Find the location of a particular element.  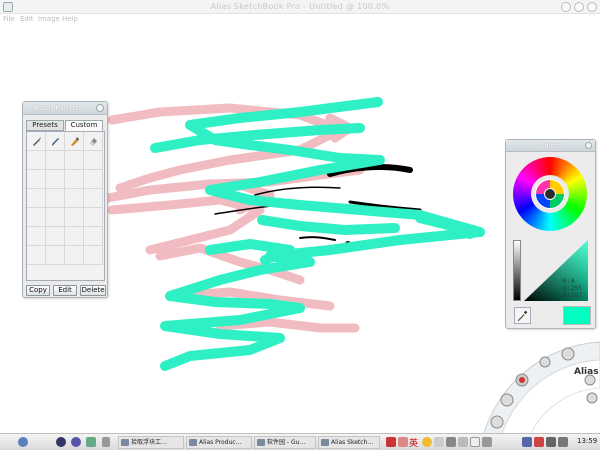

eyedropper-button is located at coordinates (522, 315).